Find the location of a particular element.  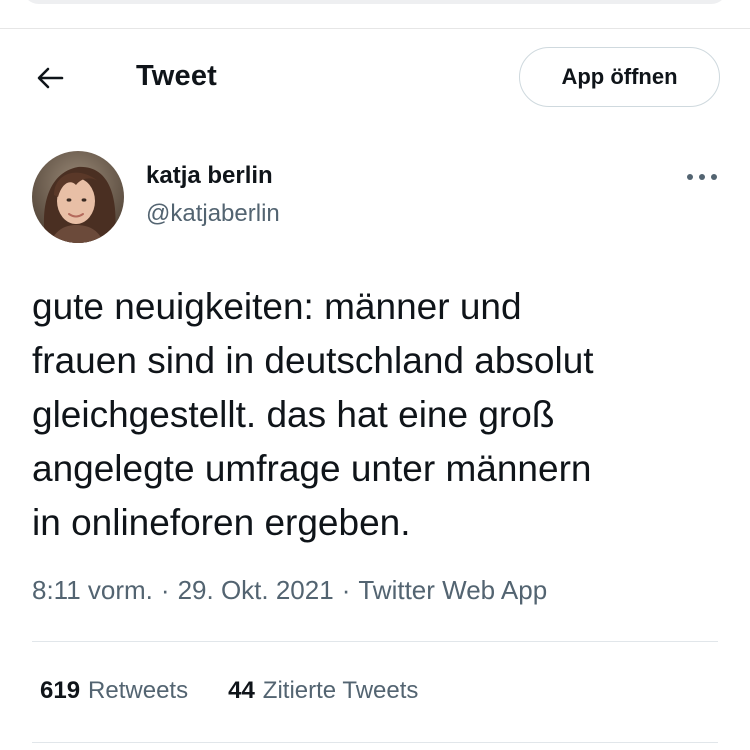

page-title: Tweet is located at coordinates (177, 76).